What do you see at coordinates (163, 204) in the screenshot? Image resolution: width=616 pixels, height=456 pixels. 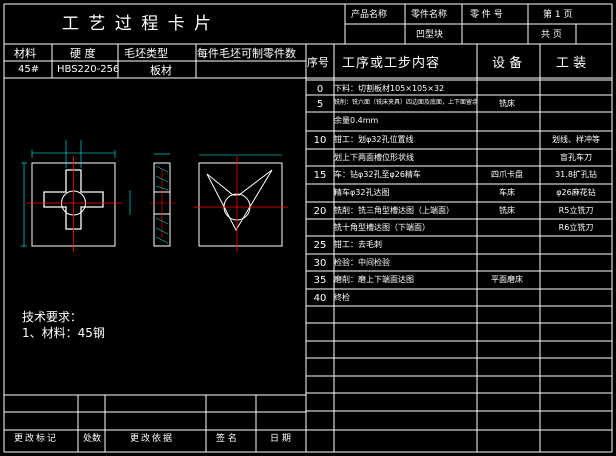 I see `side-view` at bounding box center [163, 204].